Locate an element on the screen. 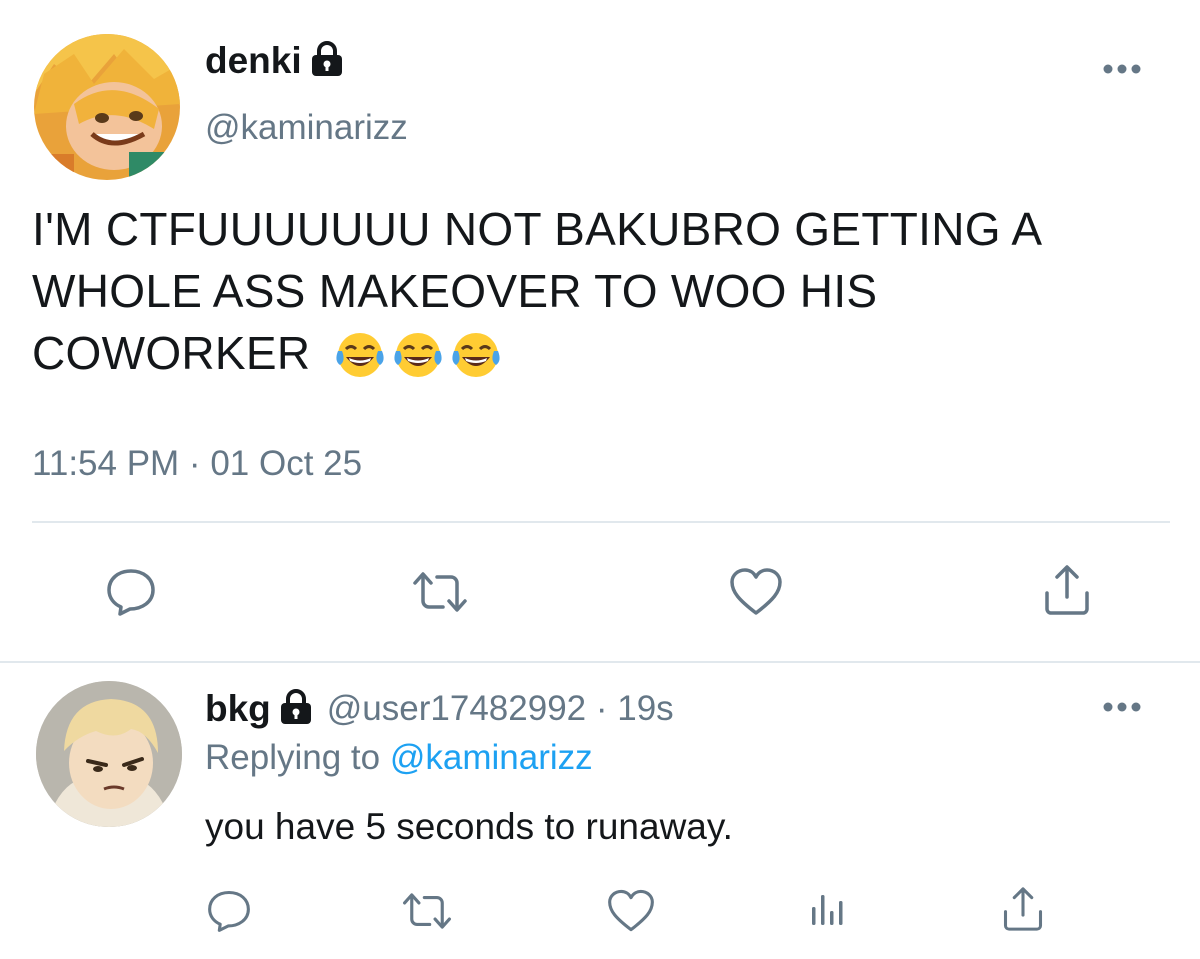 Image resolution: width=1200 pixels, height=959 pixels. display-name: denki is located at coordinates (253, 61).